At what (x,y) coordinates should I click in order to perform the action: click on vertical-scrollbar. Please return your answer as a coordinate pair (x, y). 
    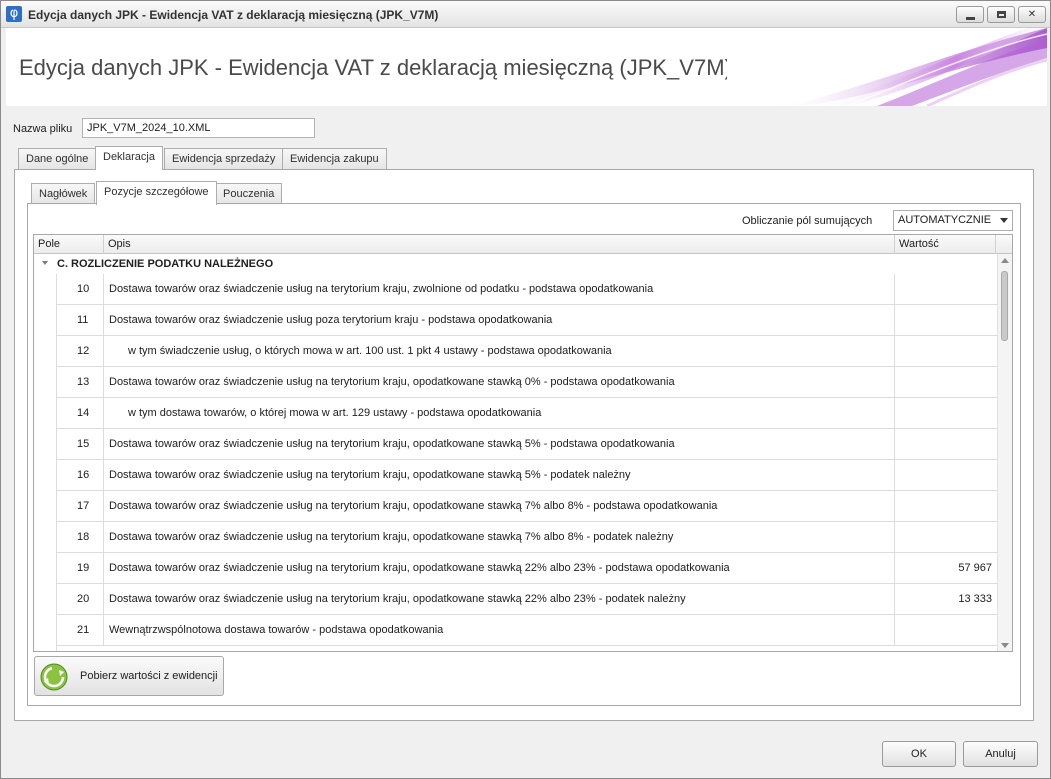
    Looking at the image, I should click on (1004, 452).